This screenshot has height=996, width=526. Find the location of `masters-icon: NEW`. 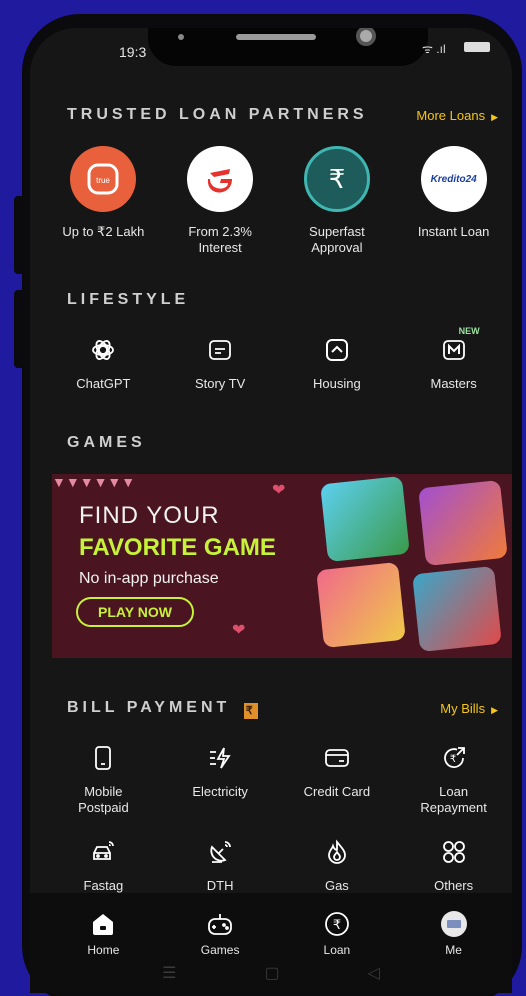

masters-icon: NEW is located at coordinates (459, 346).